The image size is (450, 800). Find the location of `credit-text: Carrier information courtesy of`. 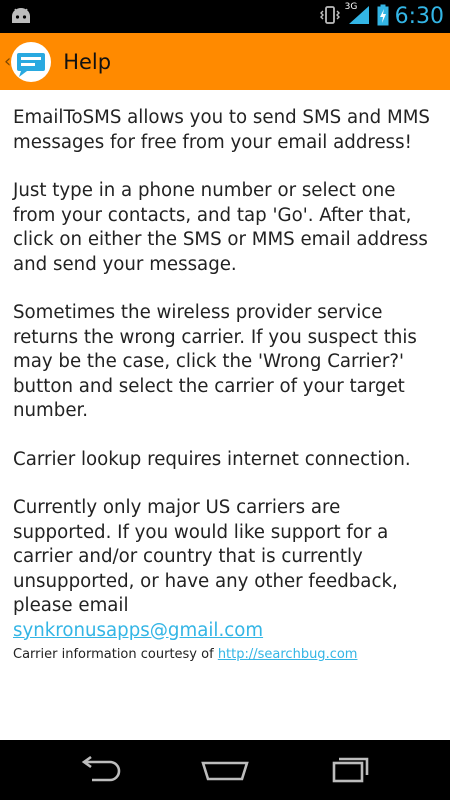

credit-text: Carrier information courtesy of is located at coordinates (113, 654).